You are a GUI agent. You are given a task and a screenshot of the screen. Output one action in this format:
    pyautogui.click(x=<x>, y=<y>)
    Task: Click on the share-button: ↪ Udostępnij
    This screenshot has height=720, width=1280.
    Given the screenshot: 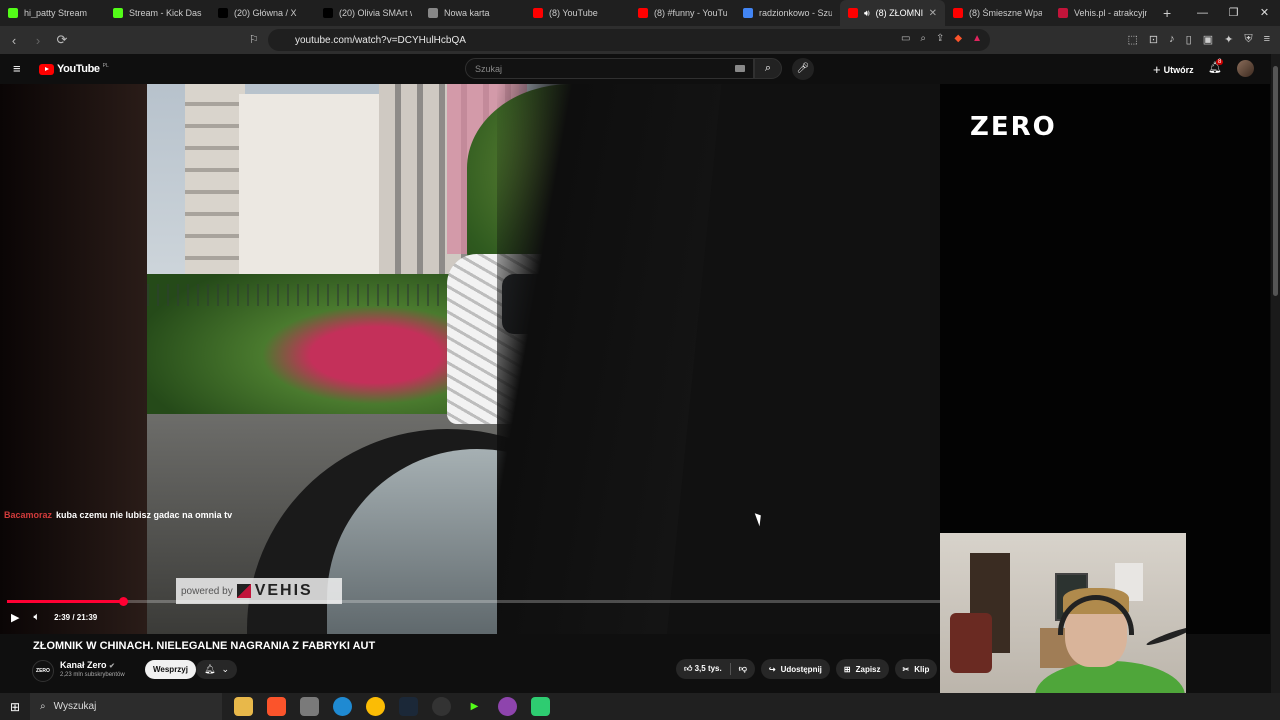 What is the action you would take?
    pyautogui.click(x=795, y=669)
    